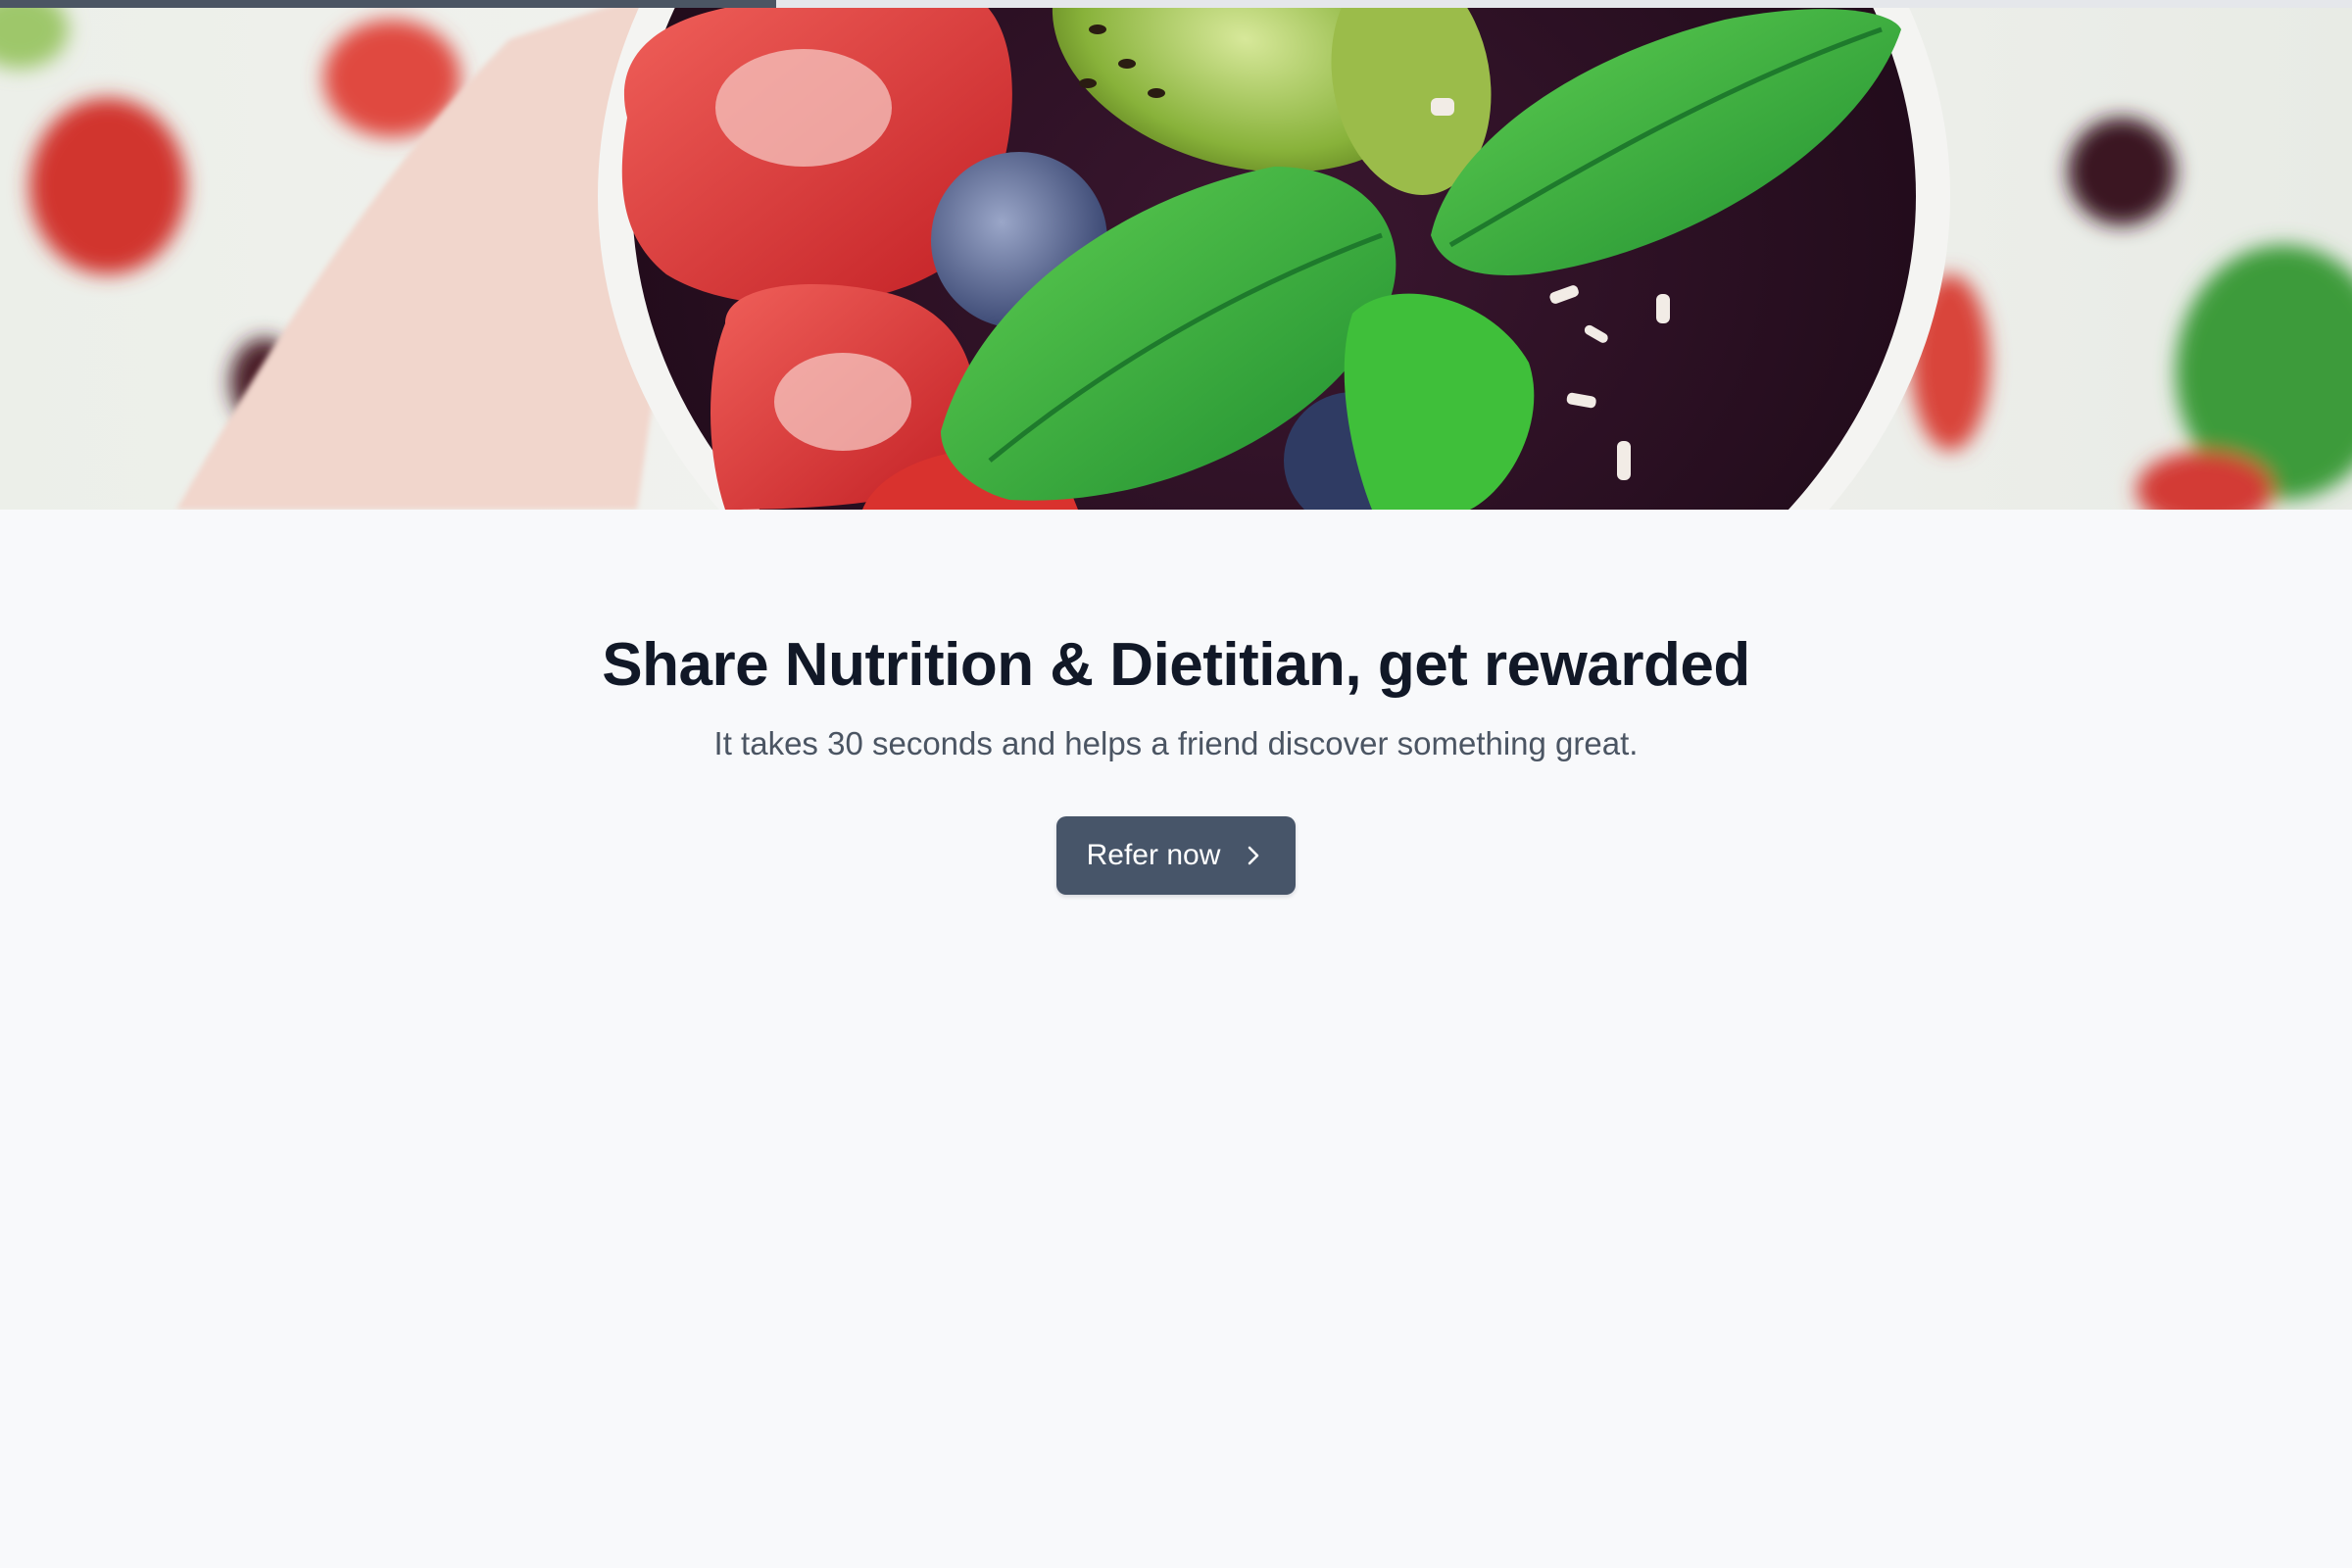 This screenshot has width=2352, height=1568. I want to click on chevron-right-icon, so click(1254, 855).